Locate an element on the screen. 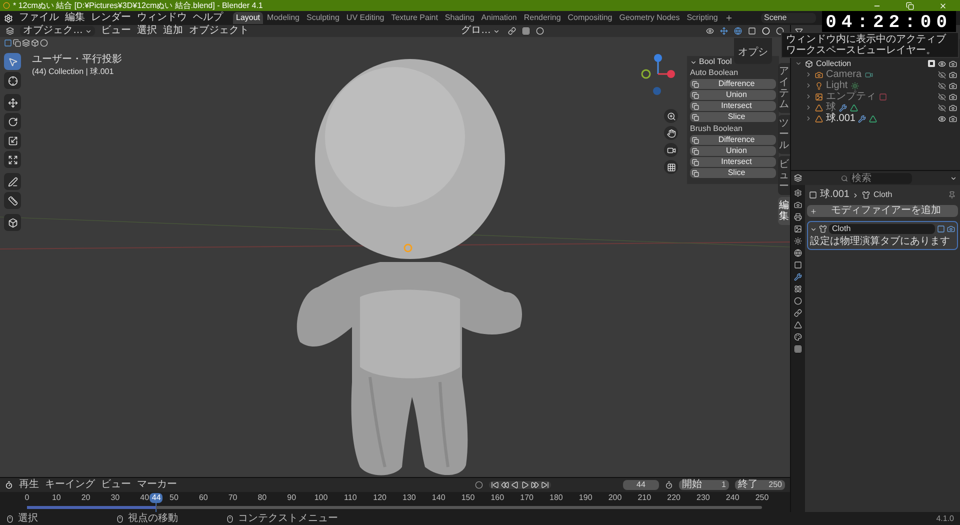 This screenshot has width=960, height=525. workspace-tab: Layout is located at coordinates (248, 18).